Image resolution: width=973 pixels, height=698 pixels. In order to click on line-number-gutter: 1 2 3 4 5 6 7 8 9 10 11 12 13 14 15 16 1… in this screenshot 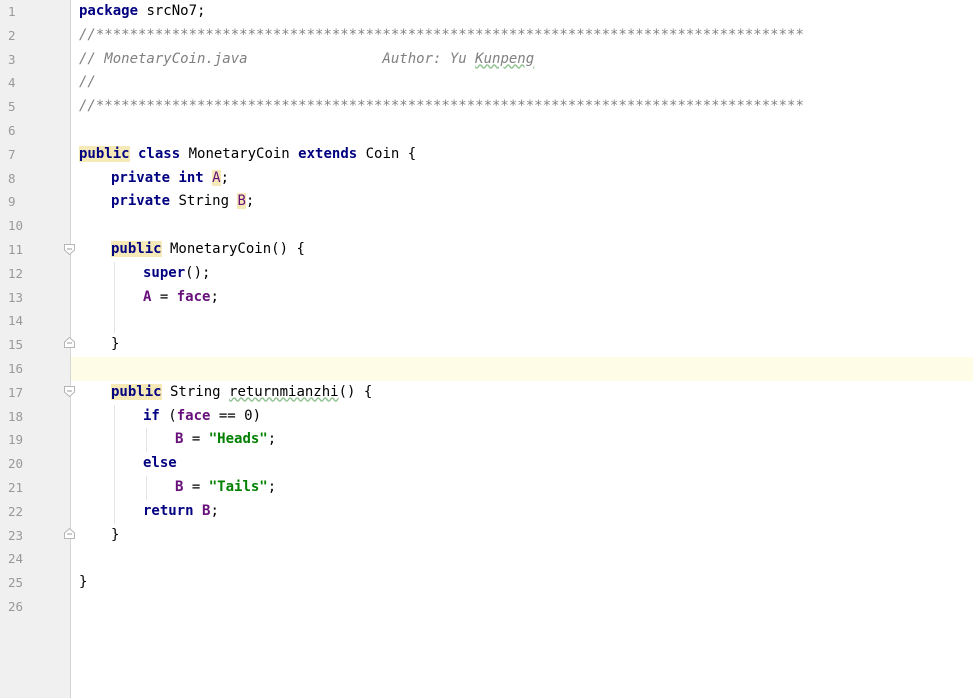, I will do `click(37, 349)`.